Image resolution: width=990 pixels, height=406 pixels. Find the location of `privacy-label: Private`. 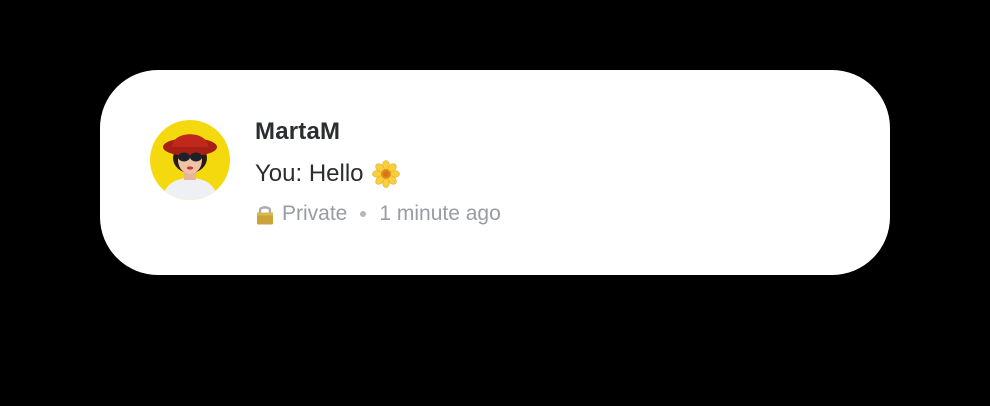

privacy-label: Private is located at coordinates (315, 213).